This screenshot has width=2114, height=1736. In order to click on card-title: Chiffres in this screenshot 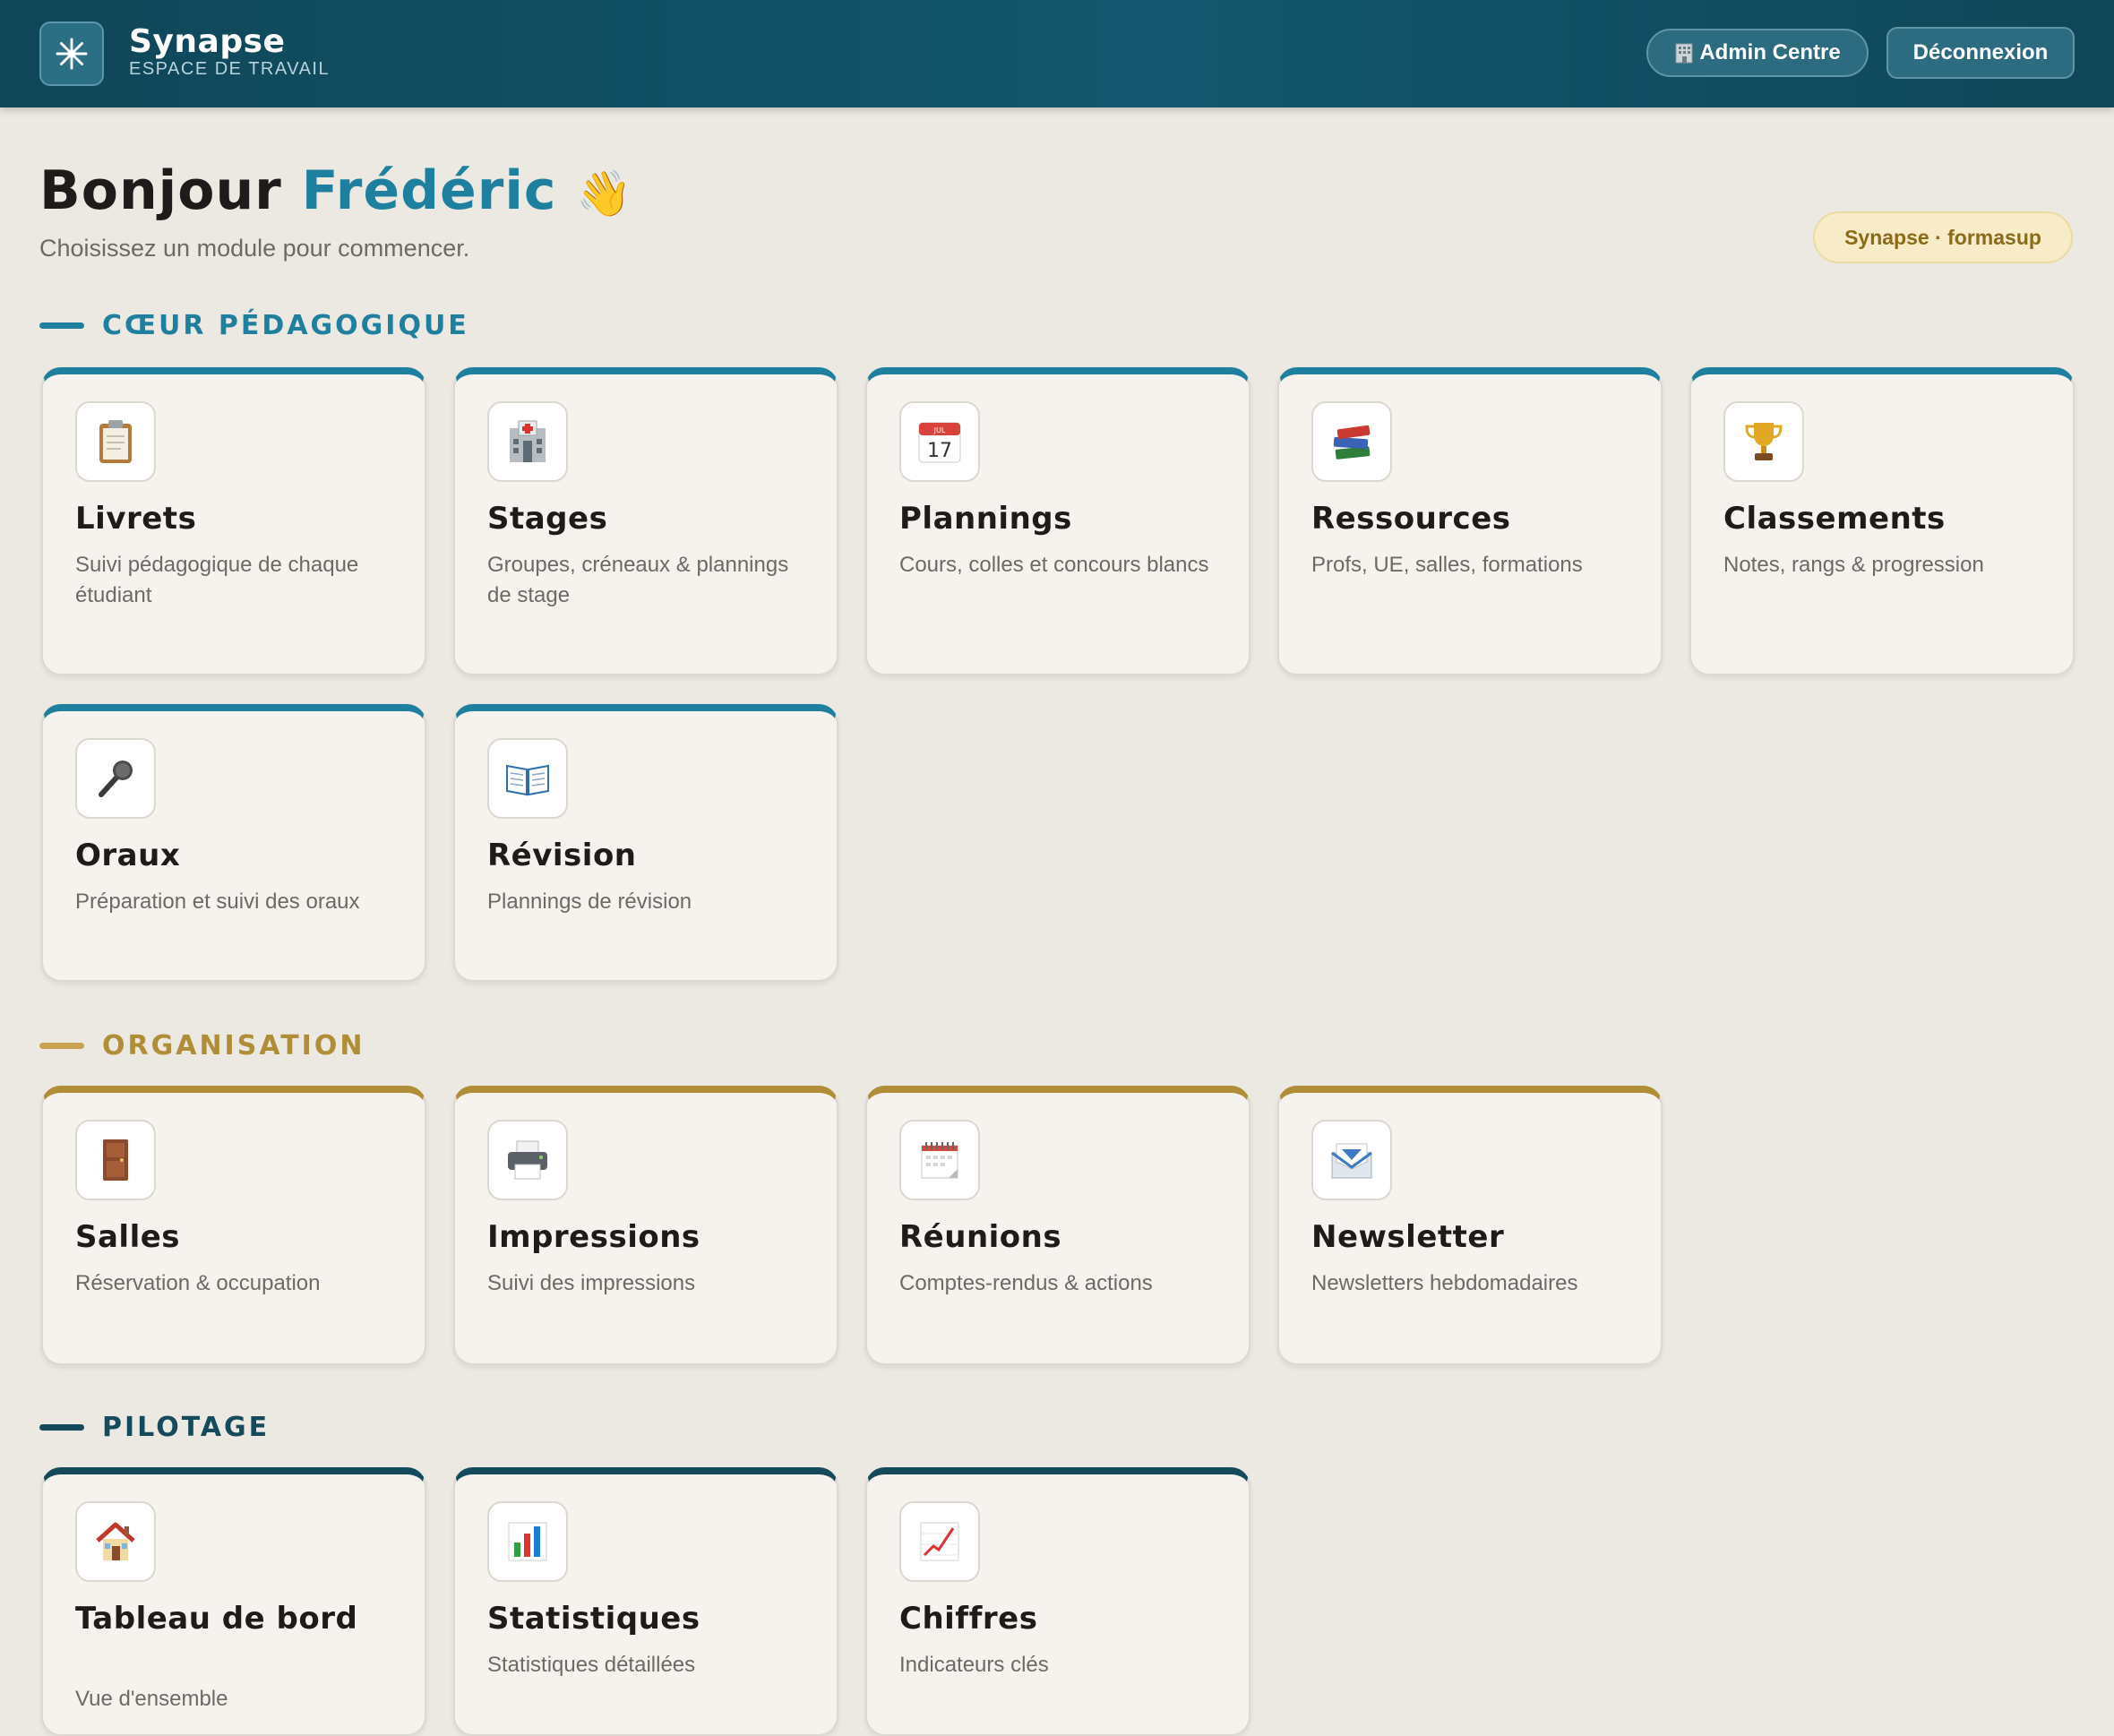, I will do `click(968, 1619)`.